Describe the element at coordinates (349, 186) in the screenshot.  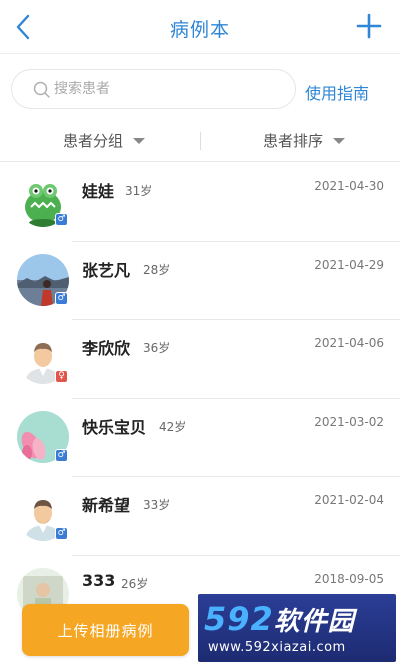
I see `patient-date: 2021-04-30` at that location.